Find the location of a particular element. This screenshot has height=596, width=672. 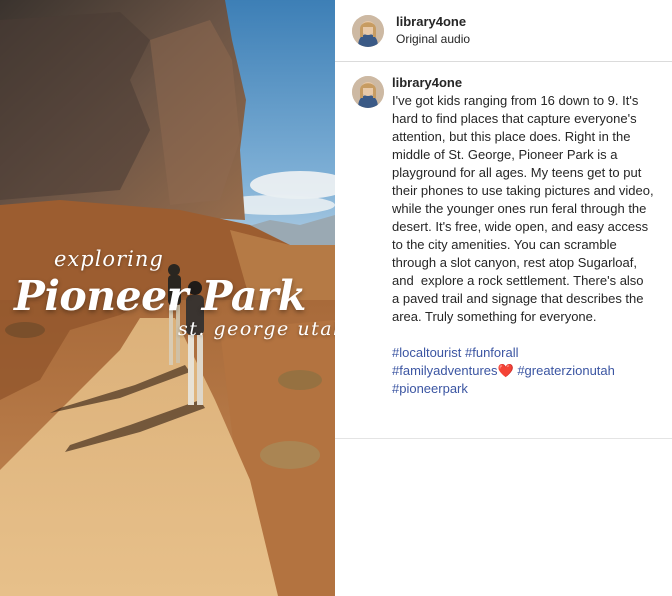

hashtag-link: #funforall is located at coordinates (491, 352).